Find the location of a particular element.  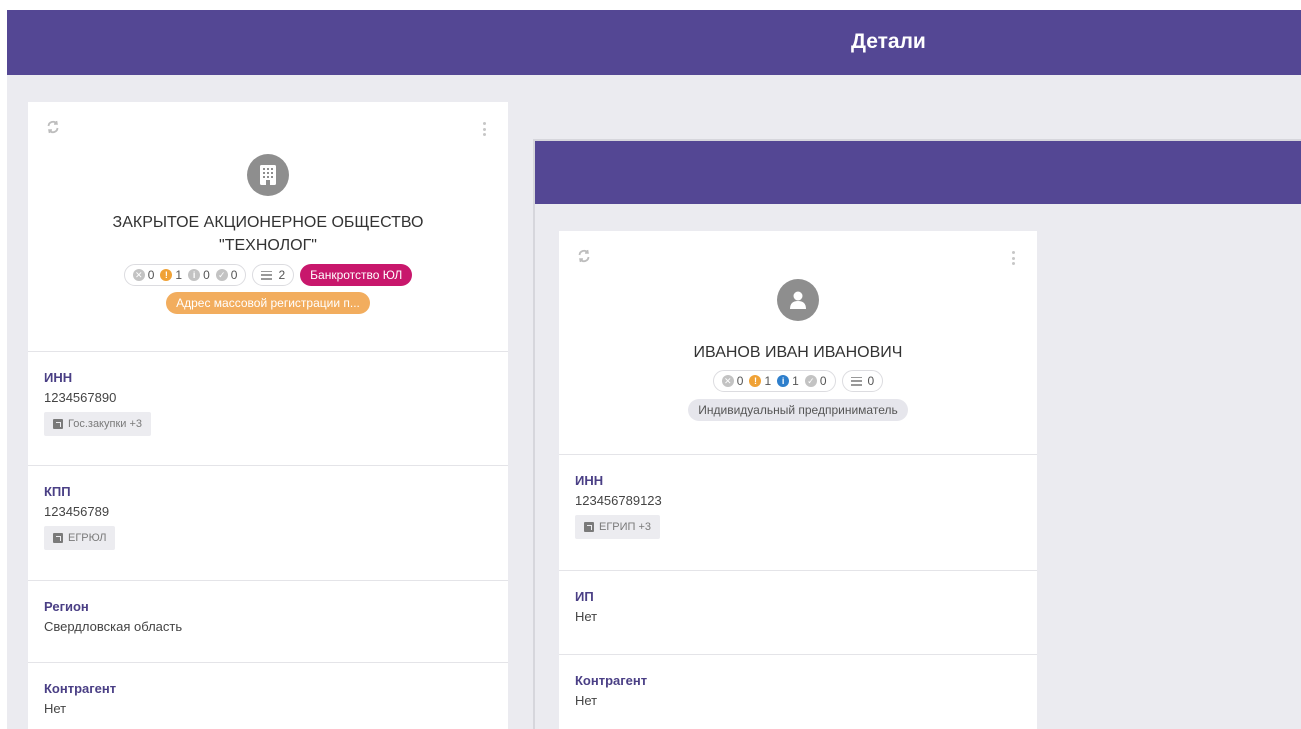

field-kpp: КПП 123456789 ЕГРЮЛ is located at coordinates (268, 522).